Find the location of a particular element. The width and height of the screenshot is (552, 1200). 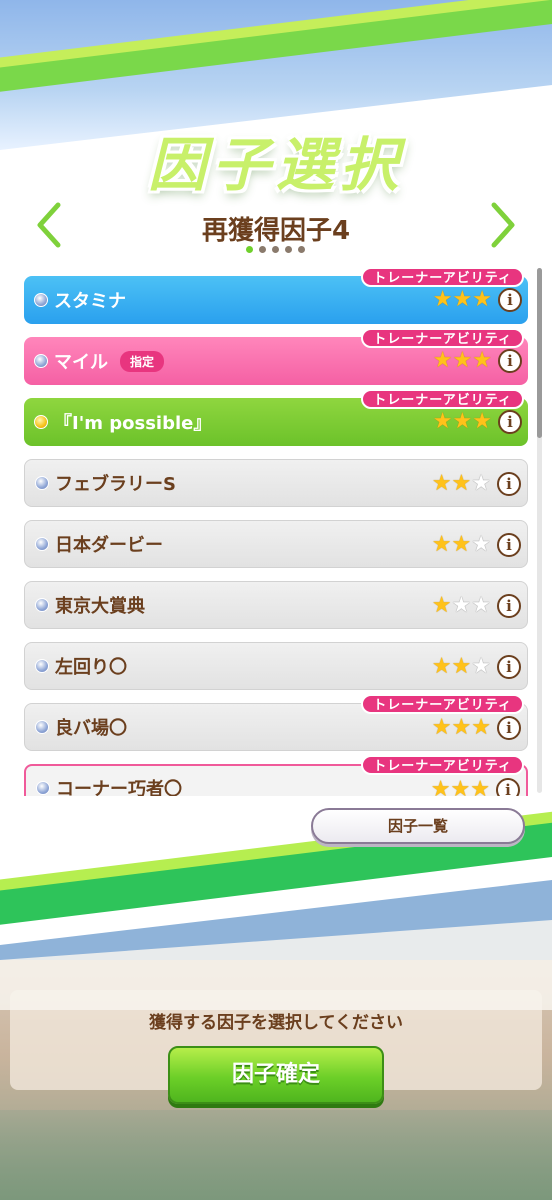

page-indicator is located at coordinates (275, 249).